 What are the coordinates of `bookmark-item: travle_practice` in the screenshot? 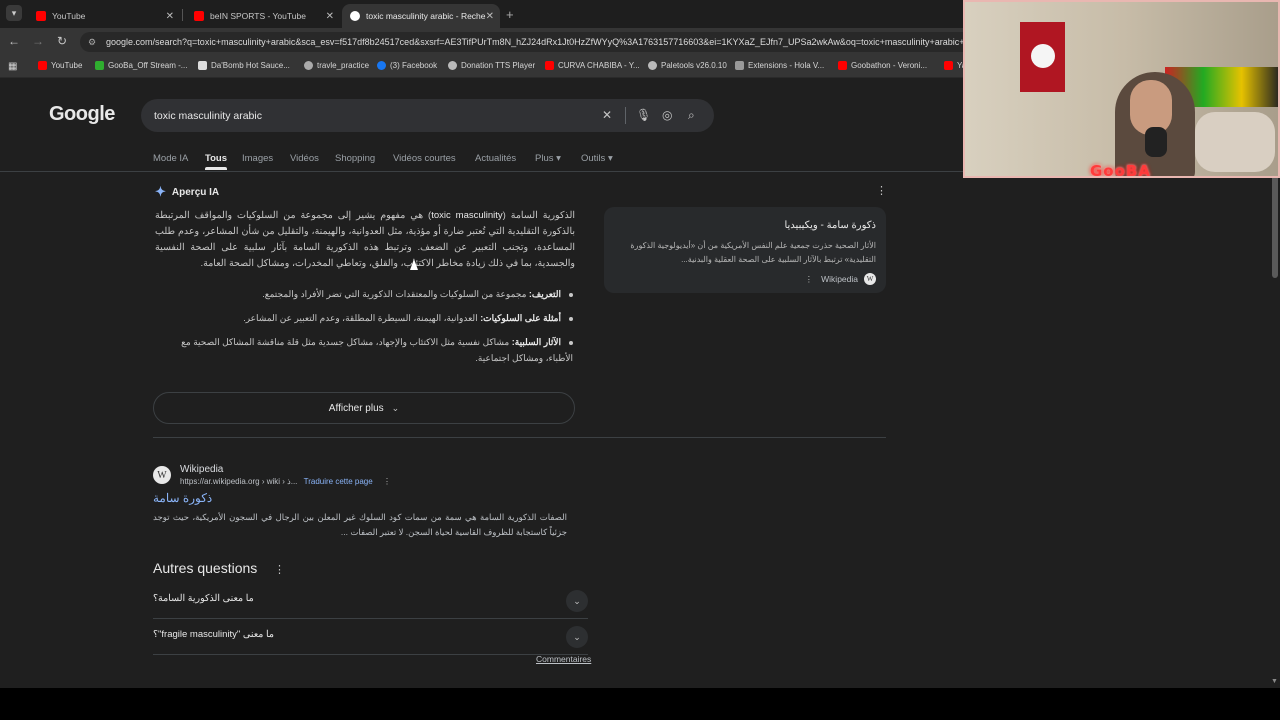 It's located at (336, 65).